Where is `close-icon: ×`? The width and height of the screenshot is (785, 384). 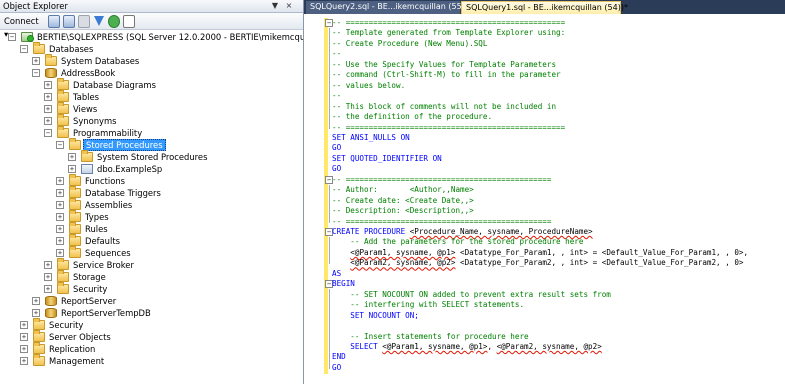 close-icon: × is located at coordinates (289, 6).